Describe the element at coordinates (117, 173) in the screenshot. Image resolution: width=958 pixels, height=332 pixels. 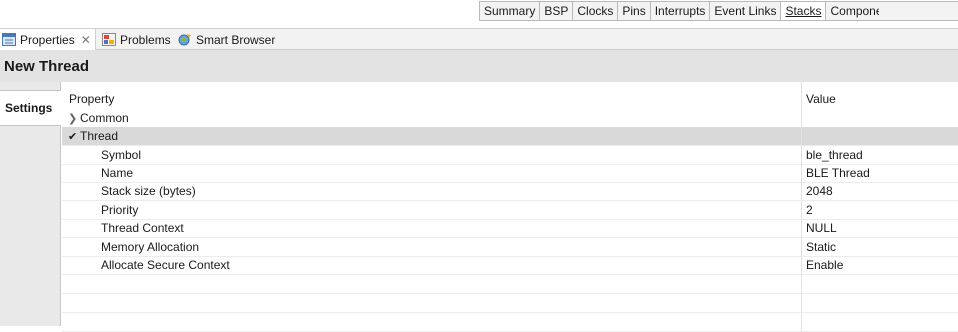
I see `property-name: Name` at that location.